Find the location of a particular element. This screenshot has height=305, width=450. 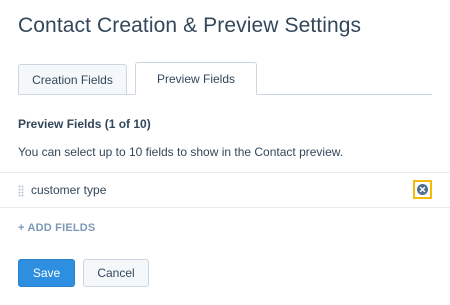

remove-circle-icon is located at coordinates (422, 189).